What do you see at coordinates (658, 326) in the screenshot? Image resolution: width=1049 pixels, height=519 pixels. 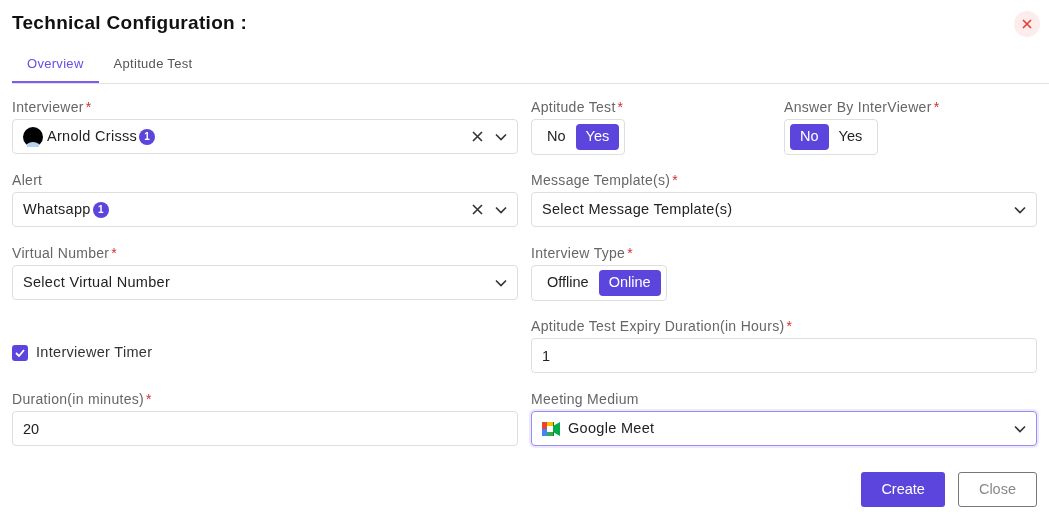 I see `field-label: Aptitude Test Expiry Duration(in Hours)` at bounding box center [658, 326].